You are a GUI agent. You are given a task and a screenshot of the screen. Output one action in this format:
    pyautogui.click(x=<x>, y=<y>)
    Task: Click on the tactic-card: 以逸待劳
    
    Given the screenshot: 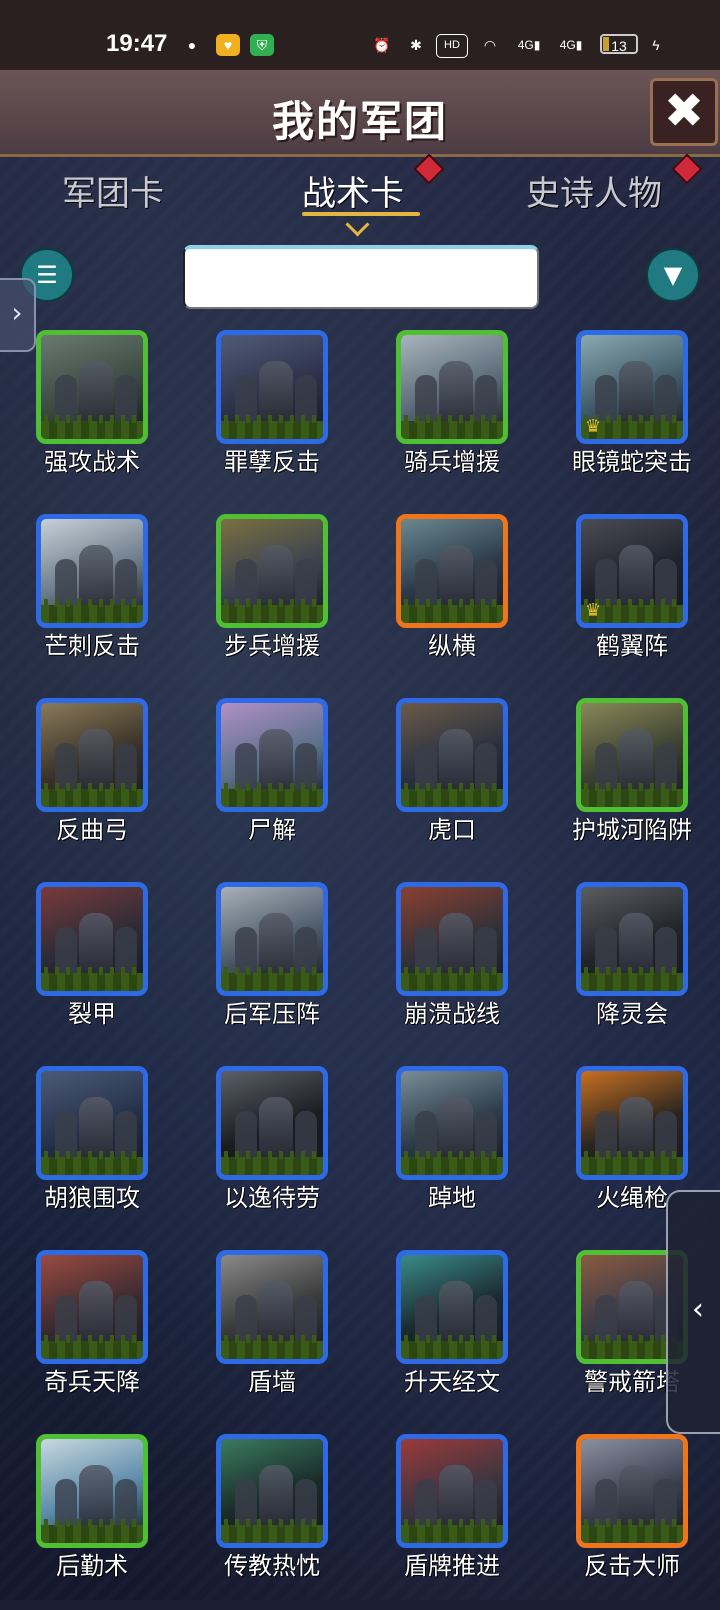 What is the action you would take?
    pyautogui.click(x=271, y=1154)
    